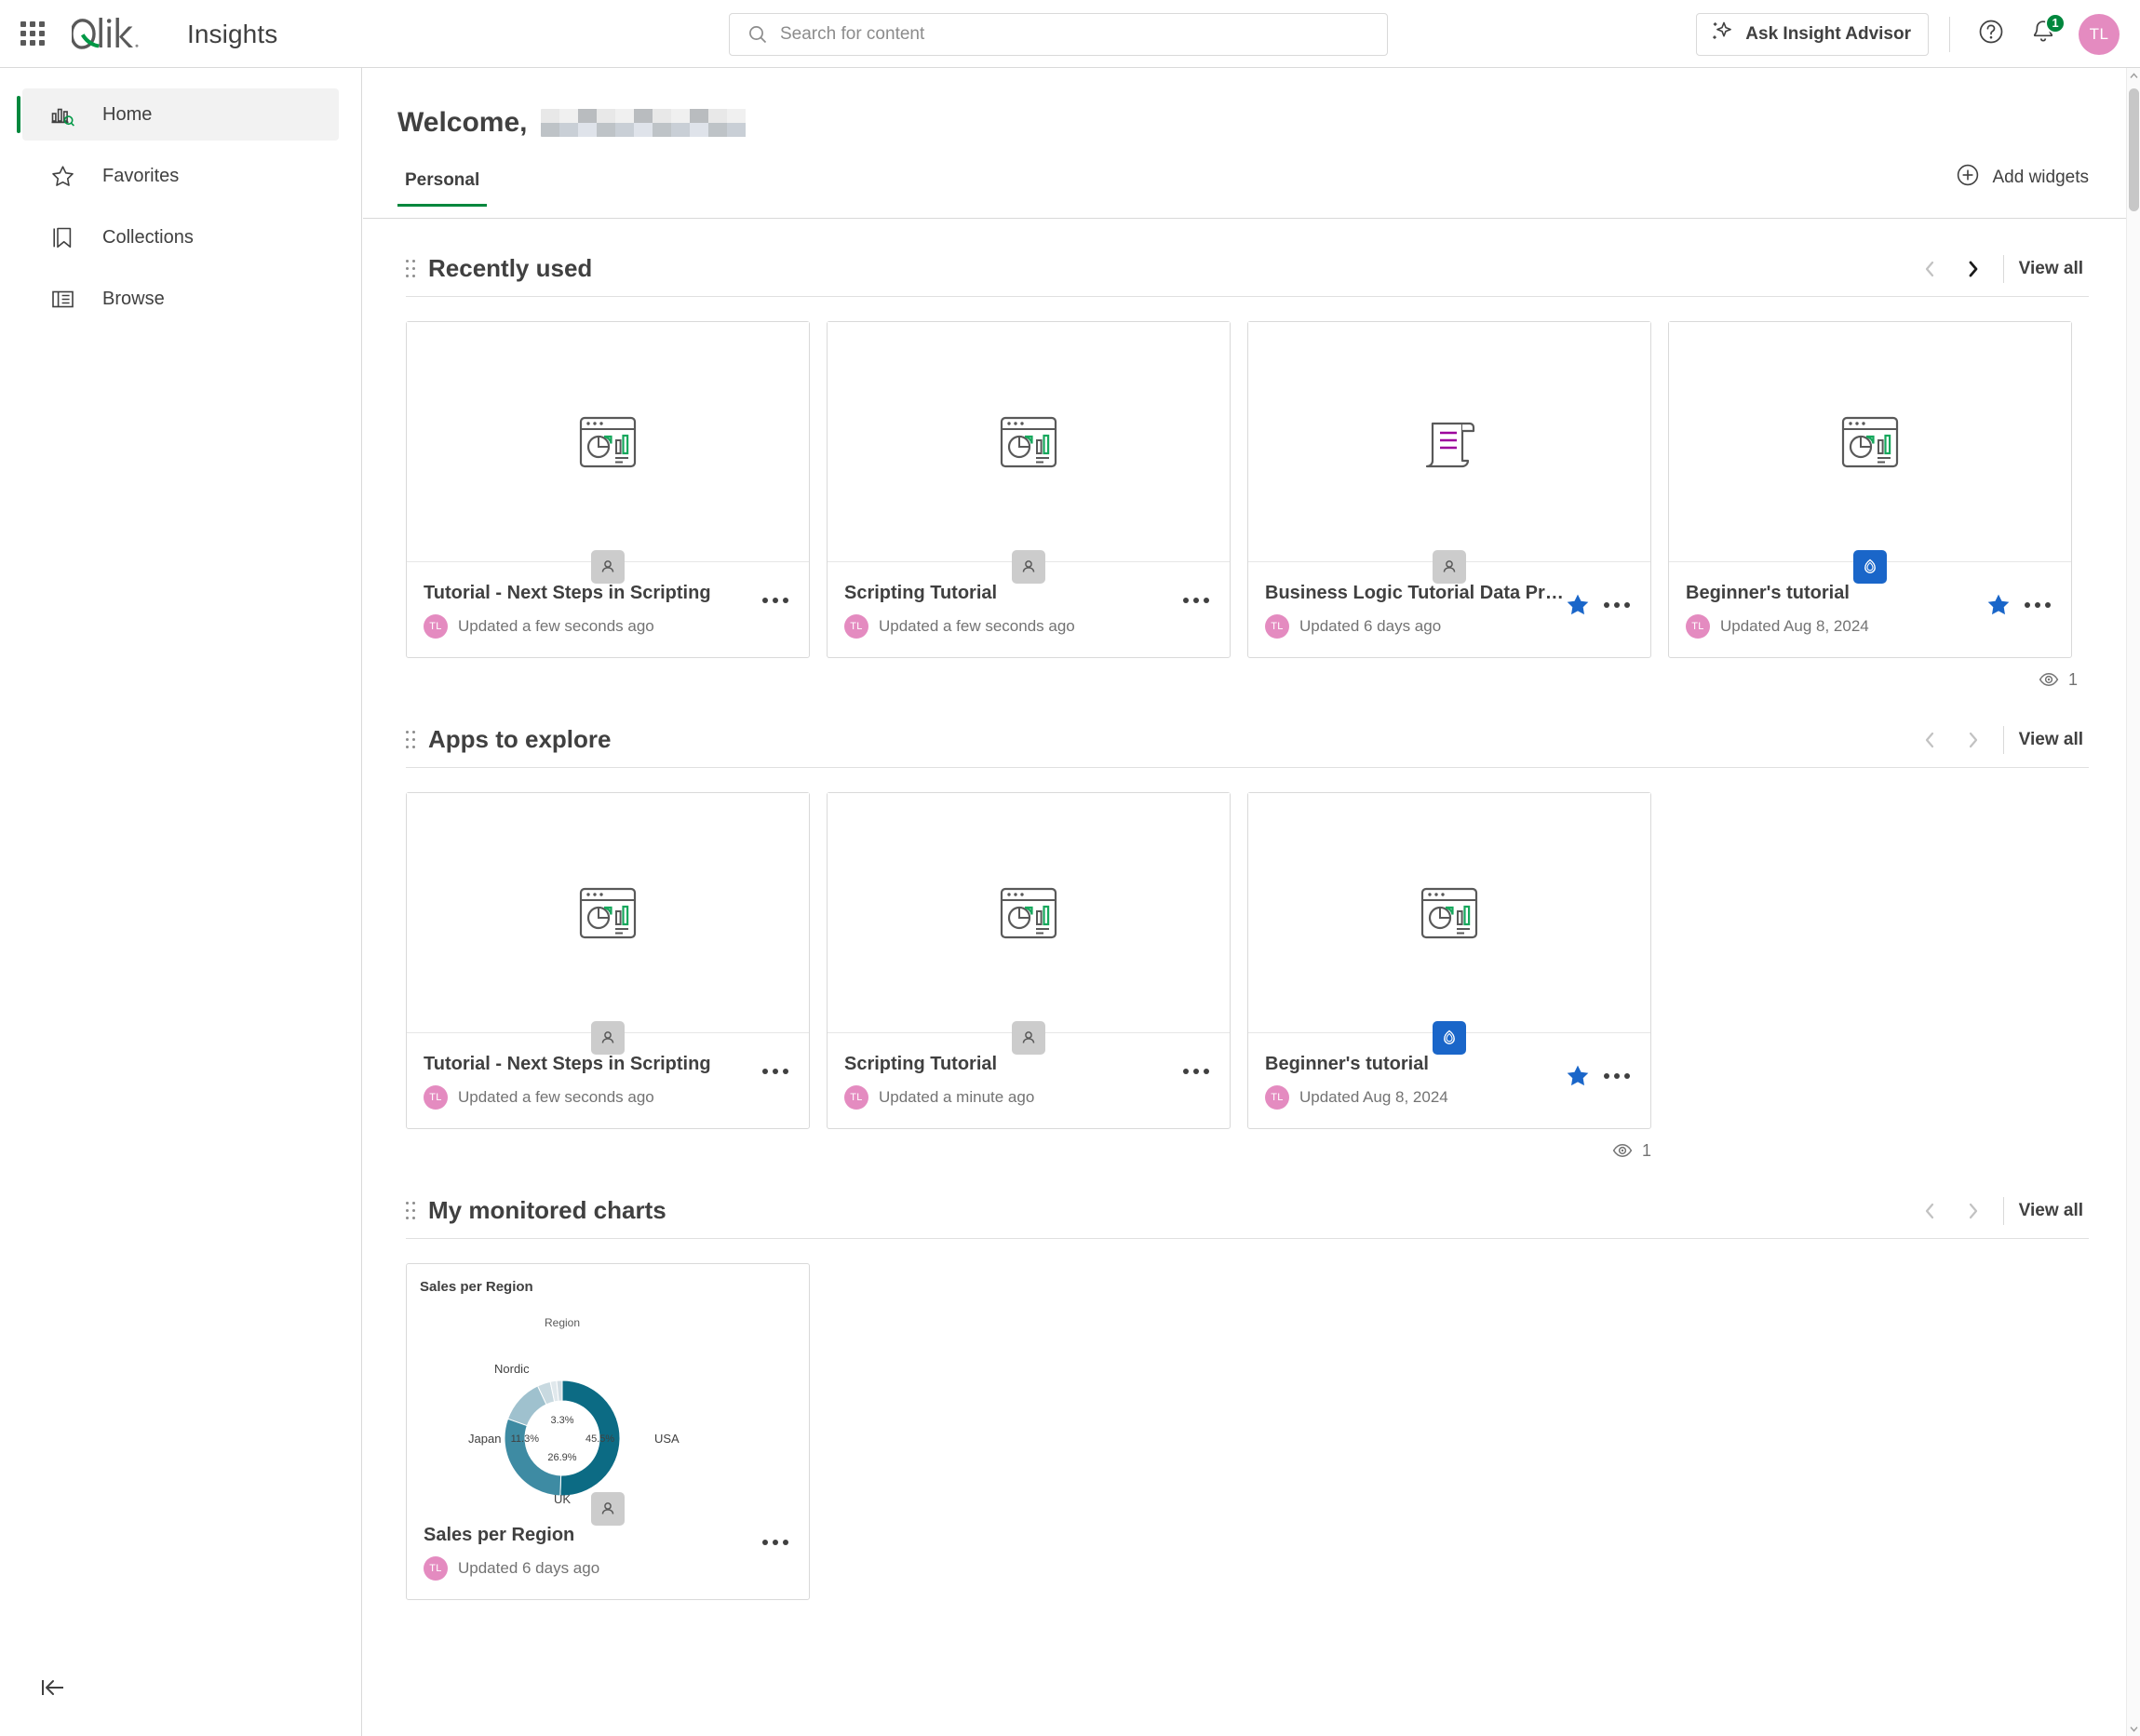 This screenshot has height=1736, width=2140. I want to click on tab-label: Personal, so click(442, 180).